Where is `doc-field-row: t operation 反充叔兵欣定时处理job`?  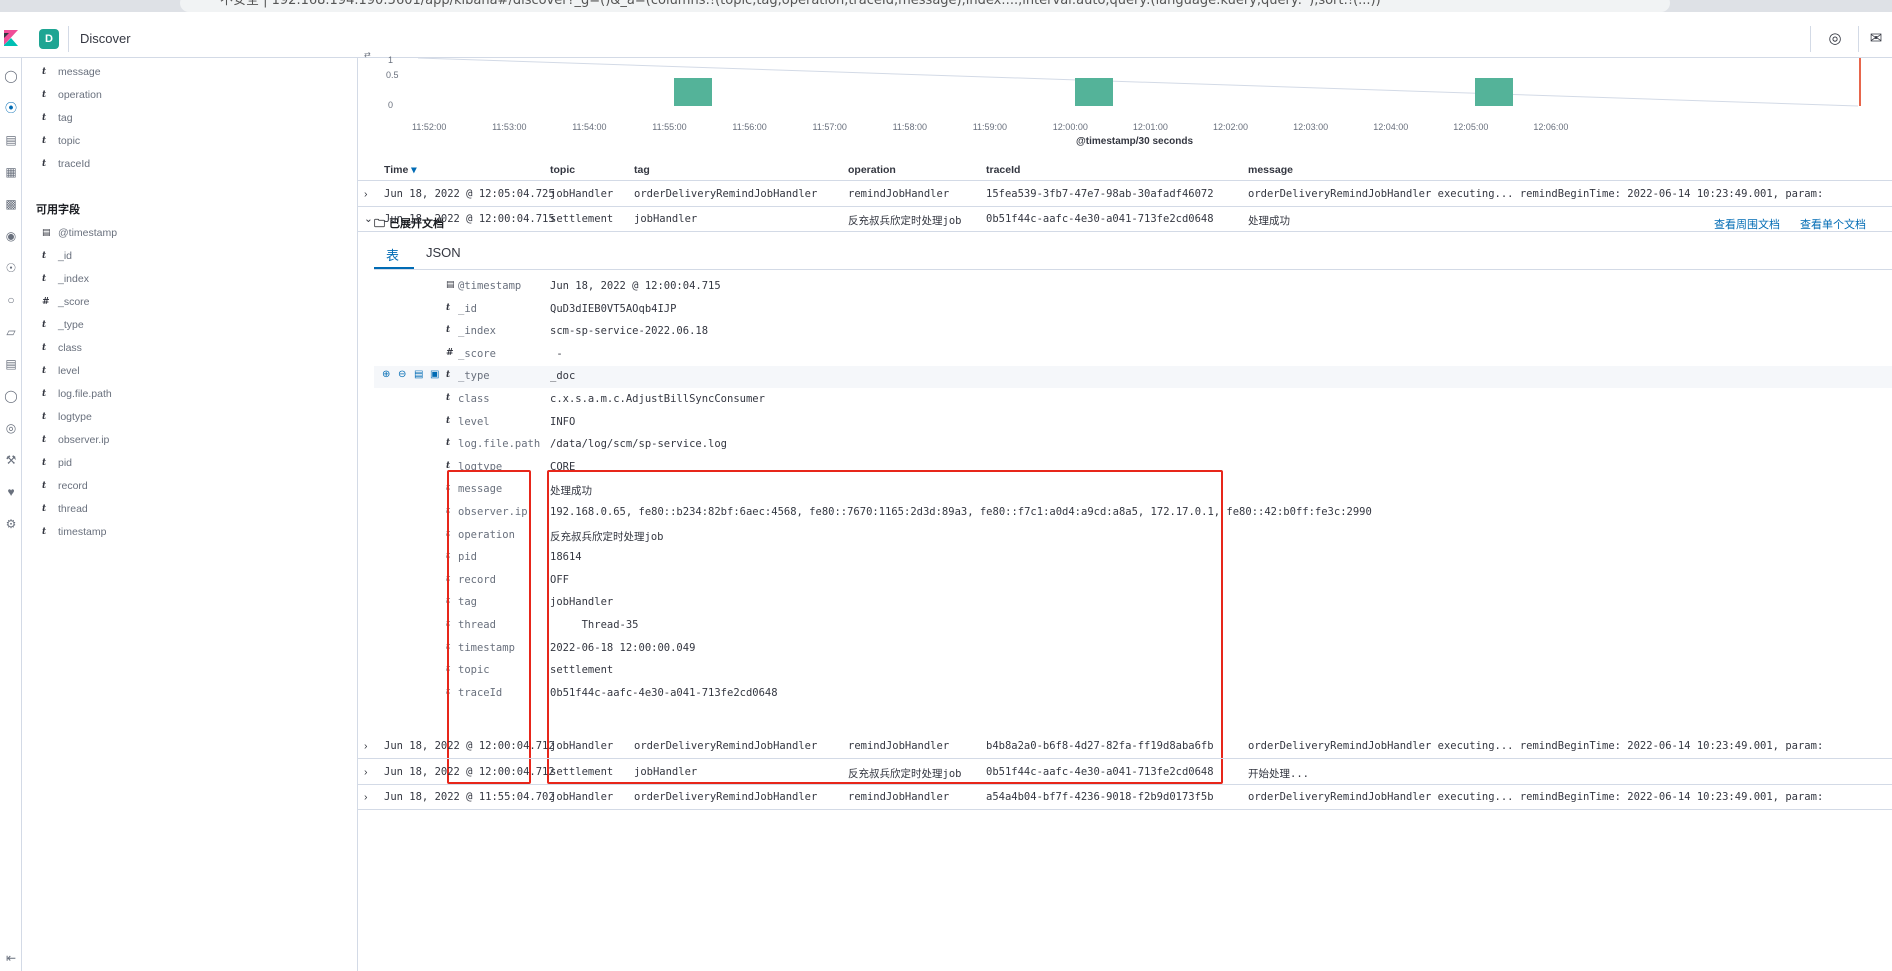 doc-field-row: t operation 反充叔兵欣定时处理job is located at coordinates (1133, 536).